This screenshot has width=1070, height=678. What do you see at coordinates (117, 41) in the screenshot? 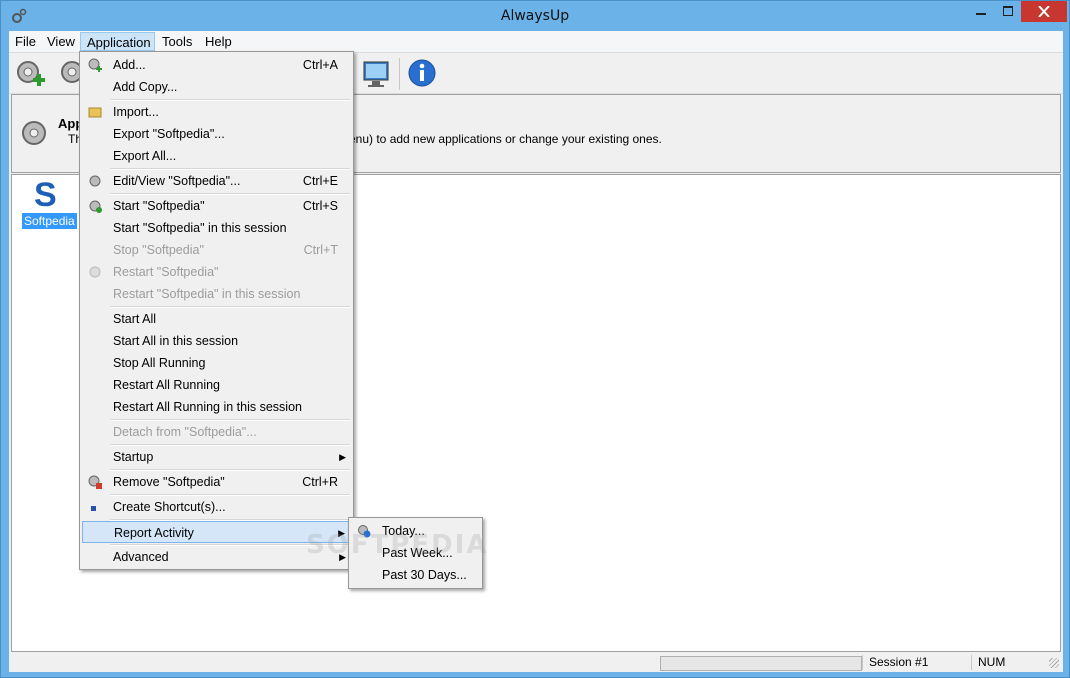
I see `menu-application: Application` at bounding box center [117, 41].